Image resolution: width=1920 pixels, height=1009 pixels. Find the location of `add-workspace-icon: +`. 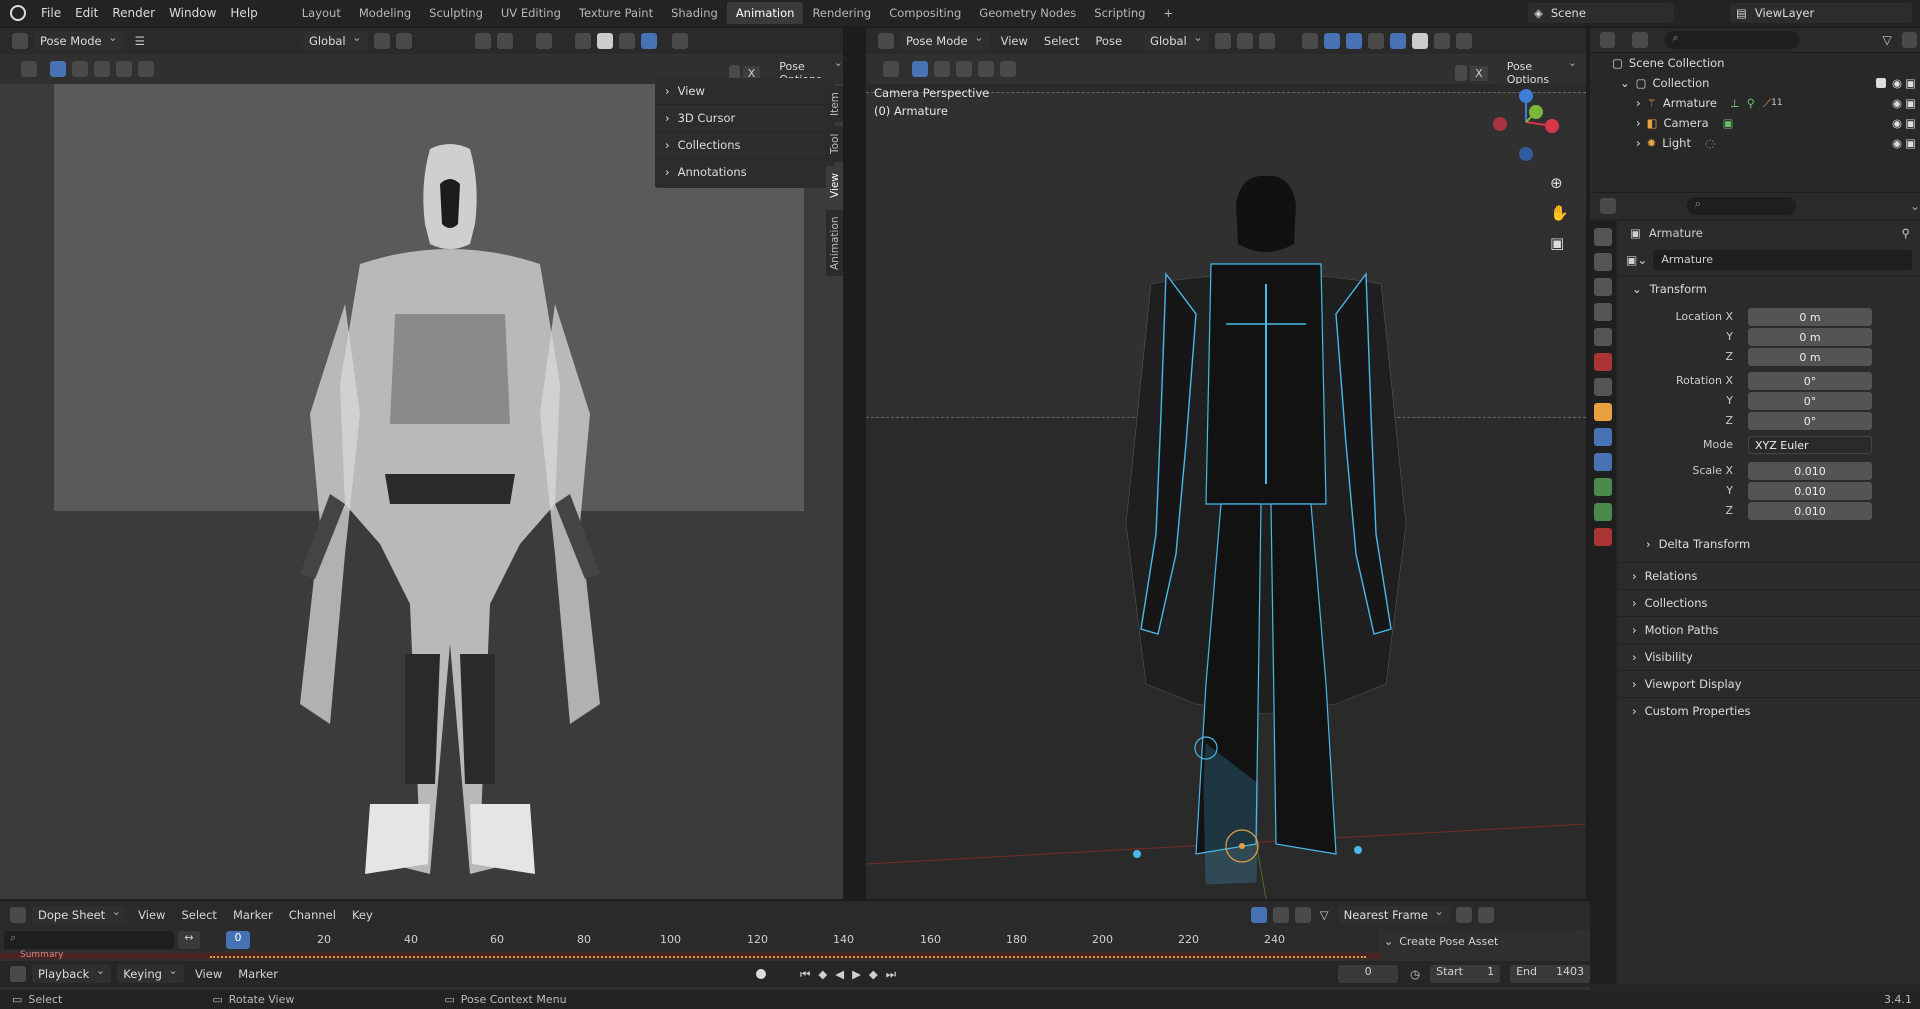

add-workspace-icon: + is located at coordinates (1168, 13).